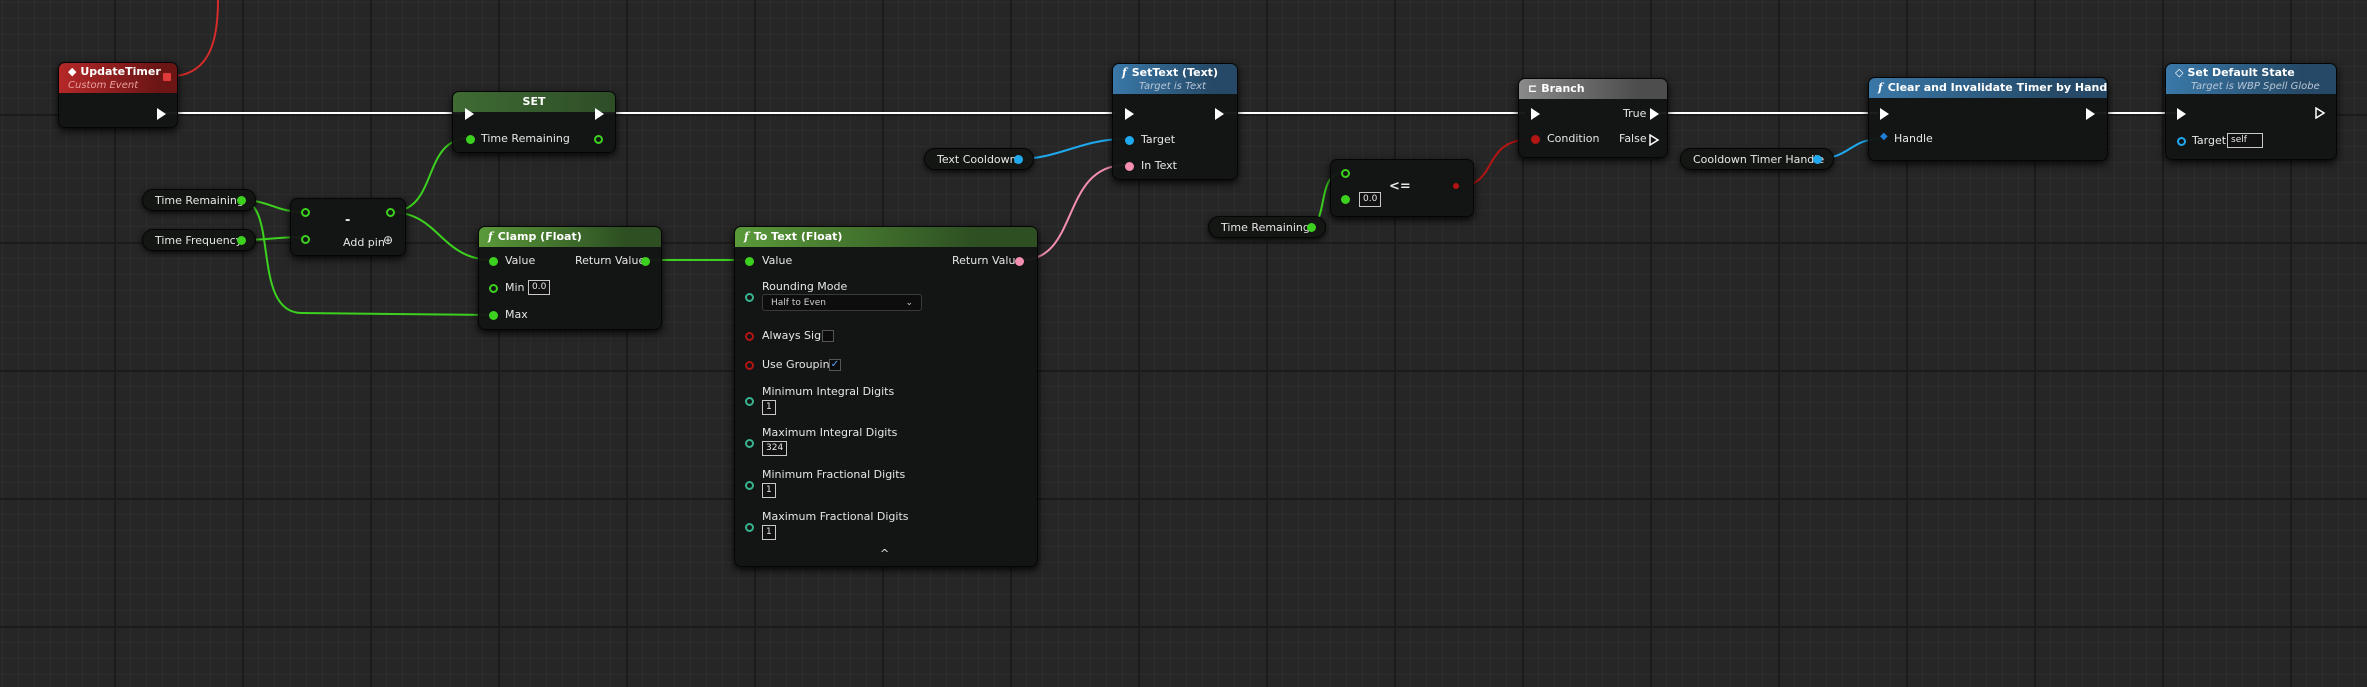 Image resolution: width=2367 pixels, height=687 pixels. Describe the element at coordinates (749, 297) in the screenshot. I see `rounding-mode-pin` at that location.